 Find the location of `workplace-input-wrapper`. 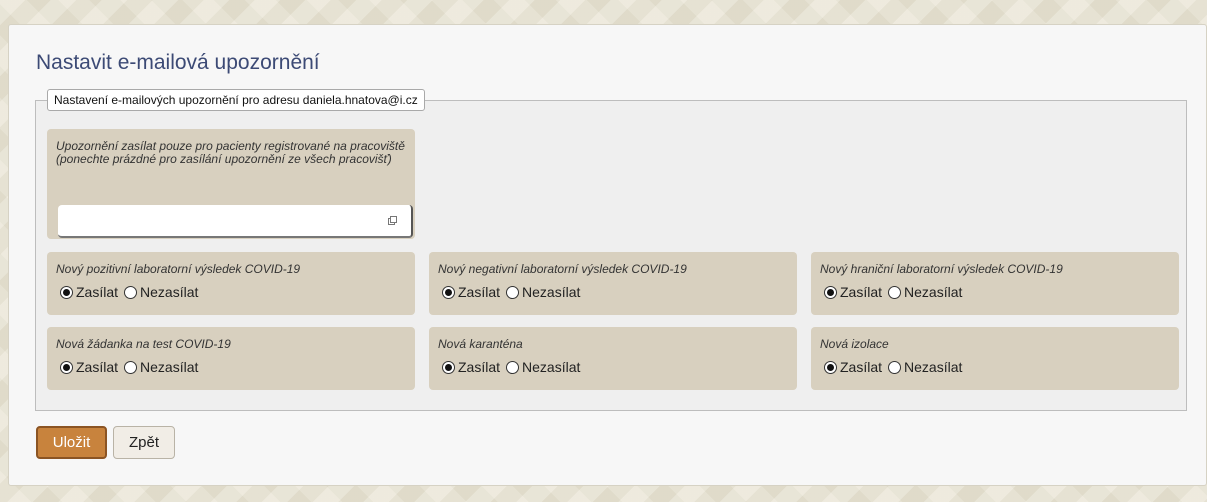

workplace-input-wrapper is located at coordinates (235, 221).